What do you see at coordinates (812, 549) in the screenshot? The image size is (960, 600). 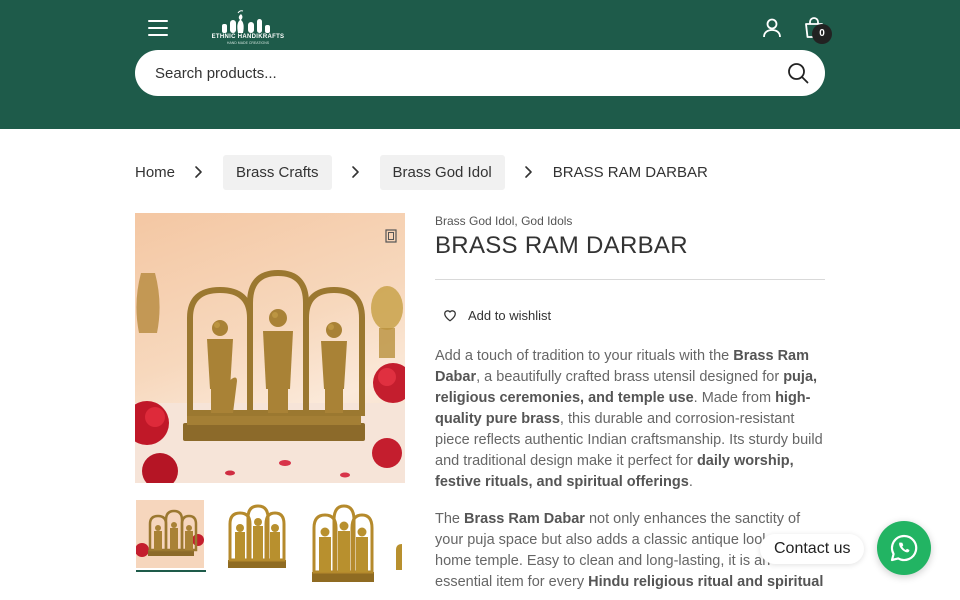 I see `contact-us-label: Contact us` at bounding box center [812, 549].